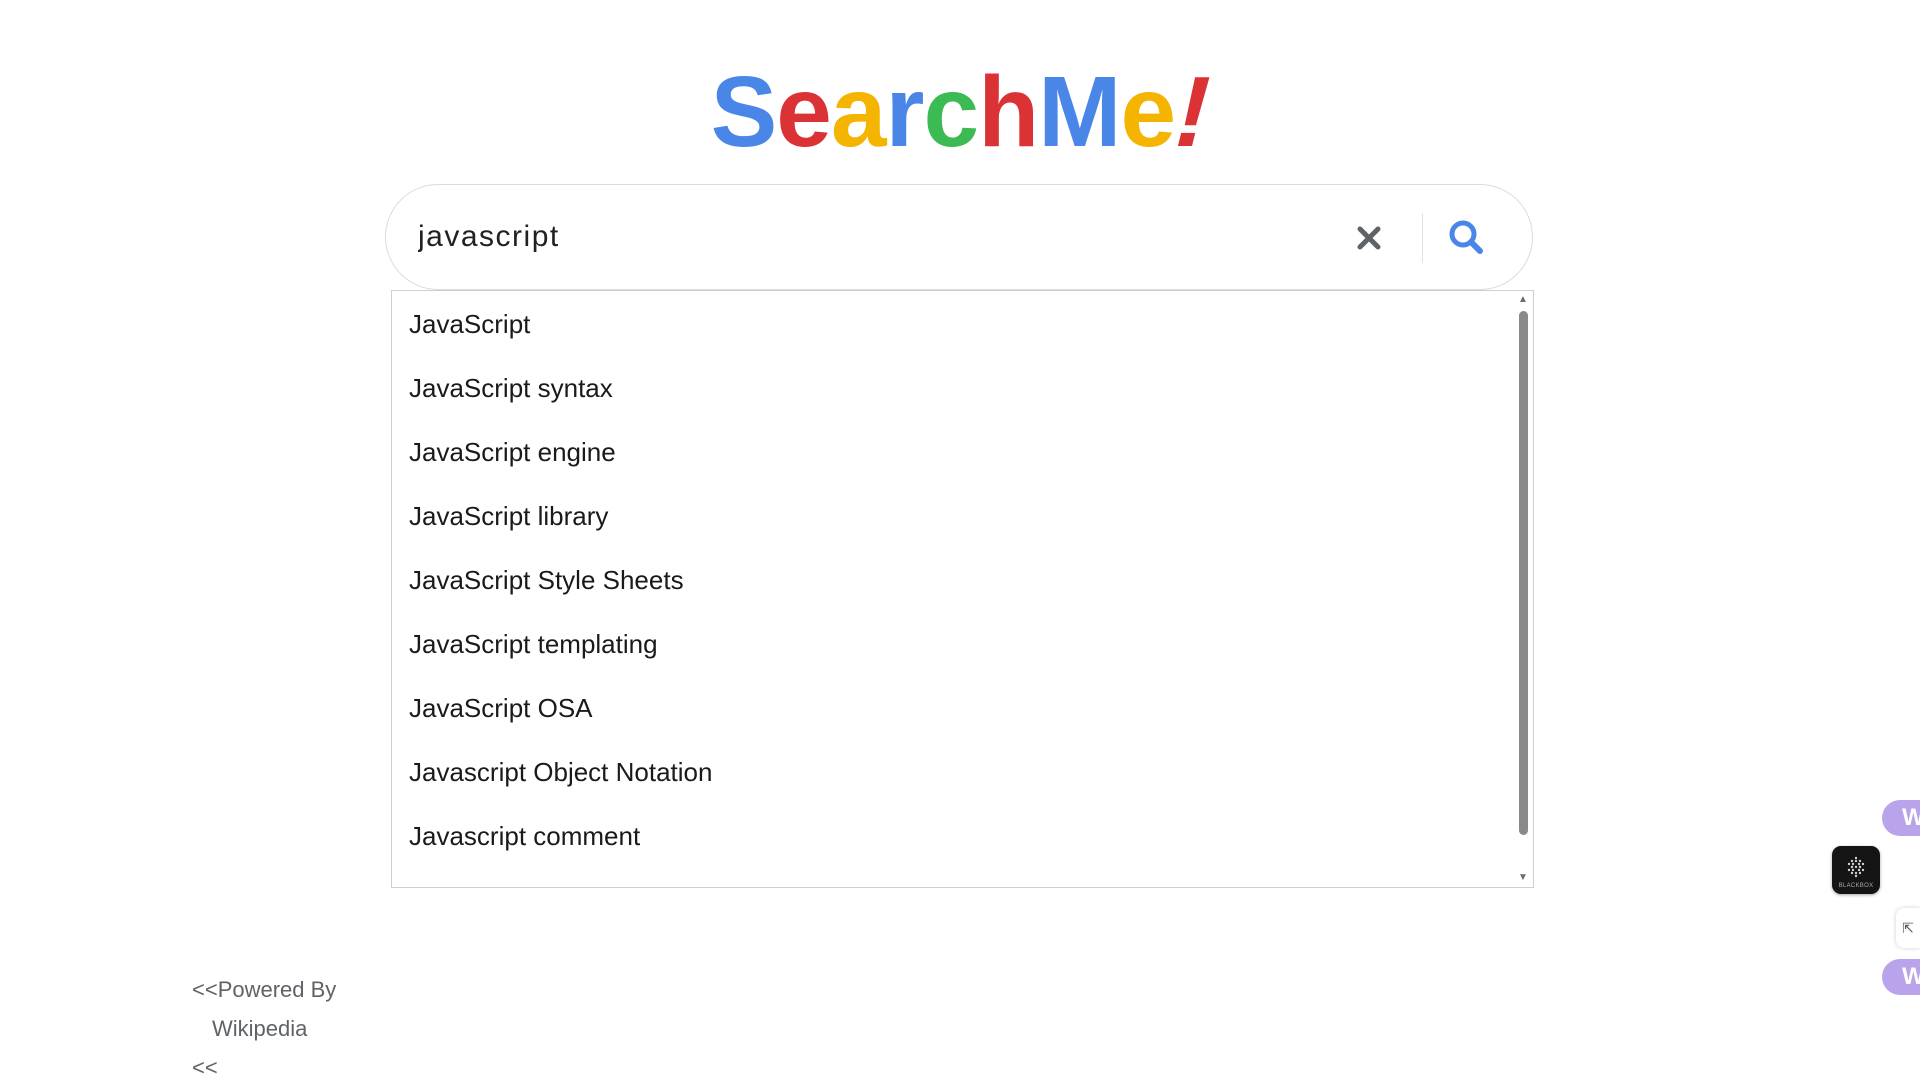  What do you see at coordinates (953, 452) in the screenshot?
I see `suggestion-item: JavaScript engine` at bounding box center [953, 452].